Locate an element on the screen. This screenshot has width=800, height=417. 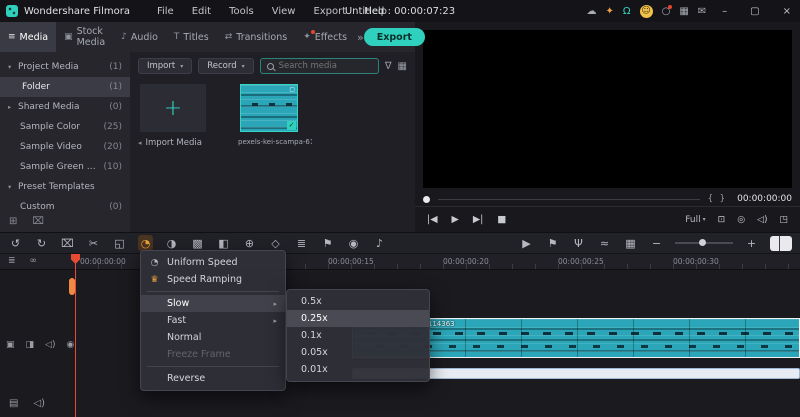
marker-button: ⚑ is located at coordinates (327, 243).